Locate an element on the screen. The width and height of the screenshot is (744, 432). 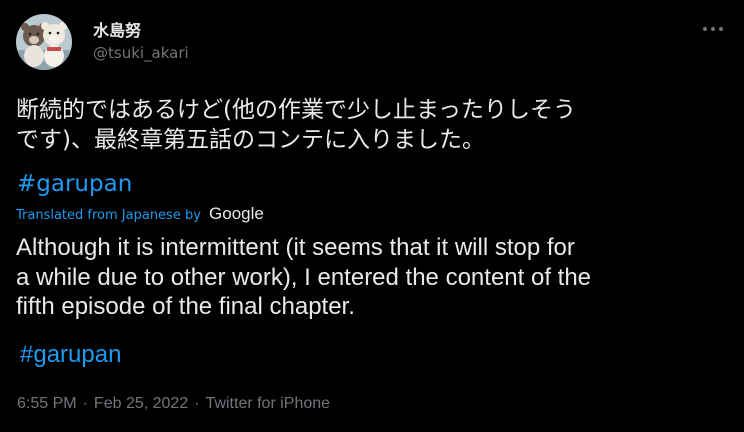
original-text-line: 断続的ではあるけど(他の作業で少し止まったりしそう is located at coordinates (296, 110).